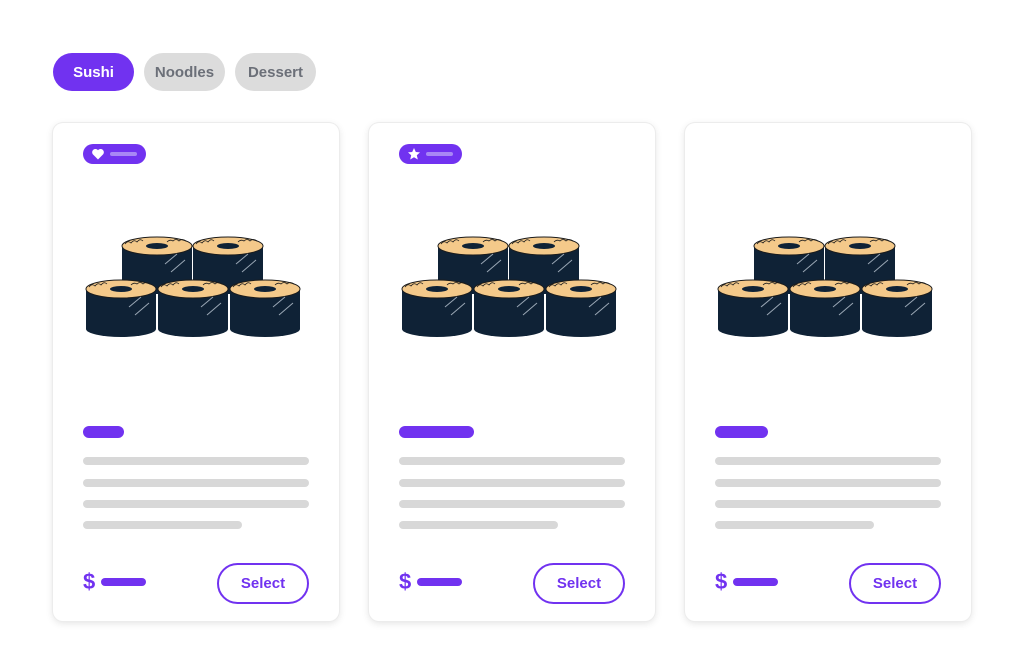 Image resolution: width=1024 pixels, height=672 pixels. What do you see at coordinates (93, 72) in the screenshot?
I see `tab-sushi: Sushi` at bounding box center [93, 72].